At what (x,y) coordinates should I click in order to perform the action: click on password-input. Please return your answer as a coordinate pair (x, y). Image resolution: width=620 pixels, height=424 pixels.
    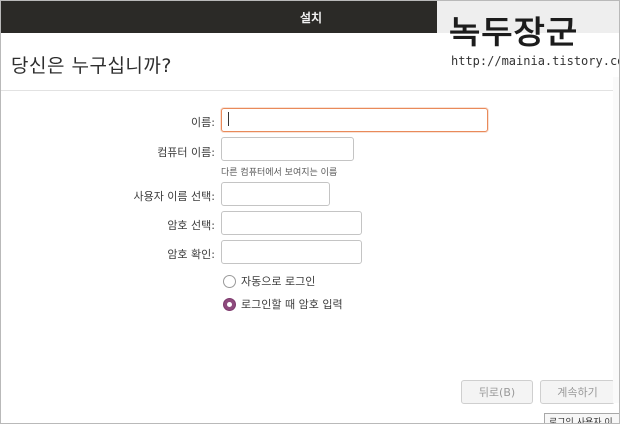
    Looking at the image, I should click on (291, 223).